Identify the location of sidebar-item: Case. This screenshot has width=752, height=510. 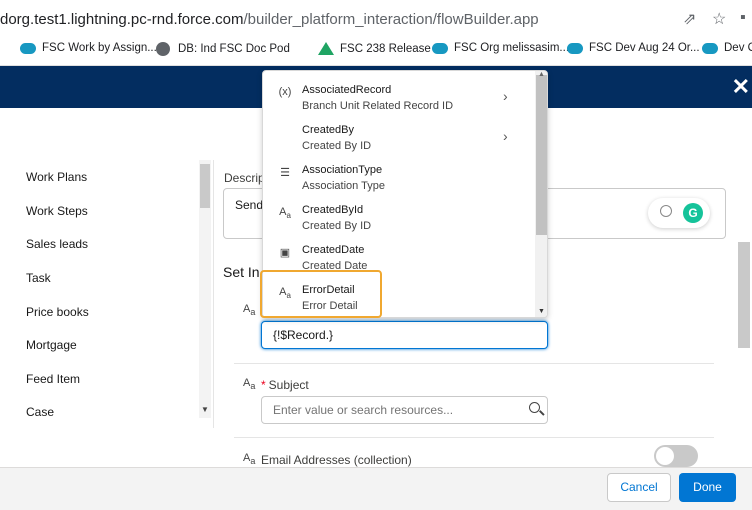
(40, 412).